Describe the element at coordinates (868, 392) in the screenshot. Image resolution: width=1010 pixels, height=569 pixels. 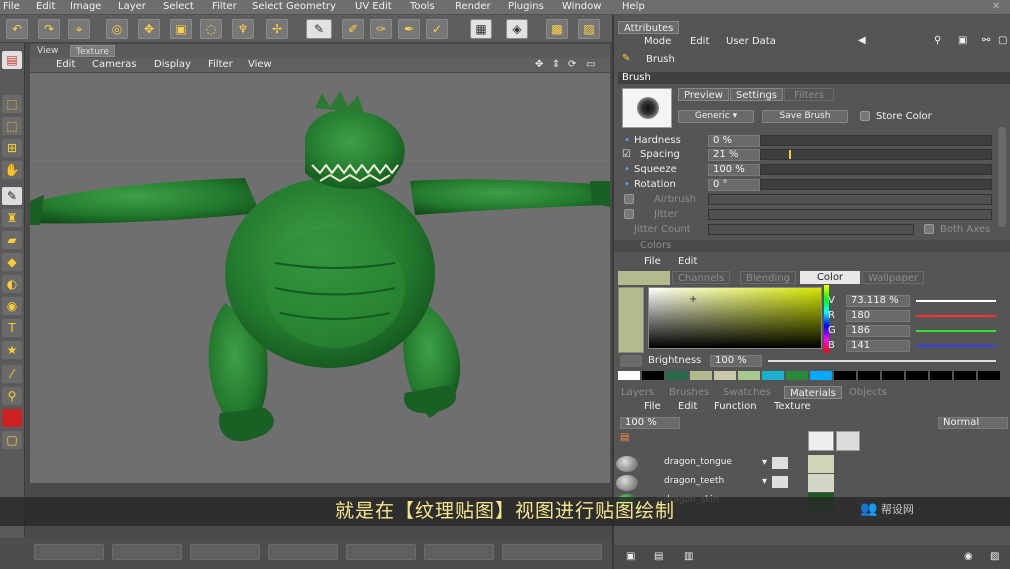
I see `tab-objects: Objects` at that location.